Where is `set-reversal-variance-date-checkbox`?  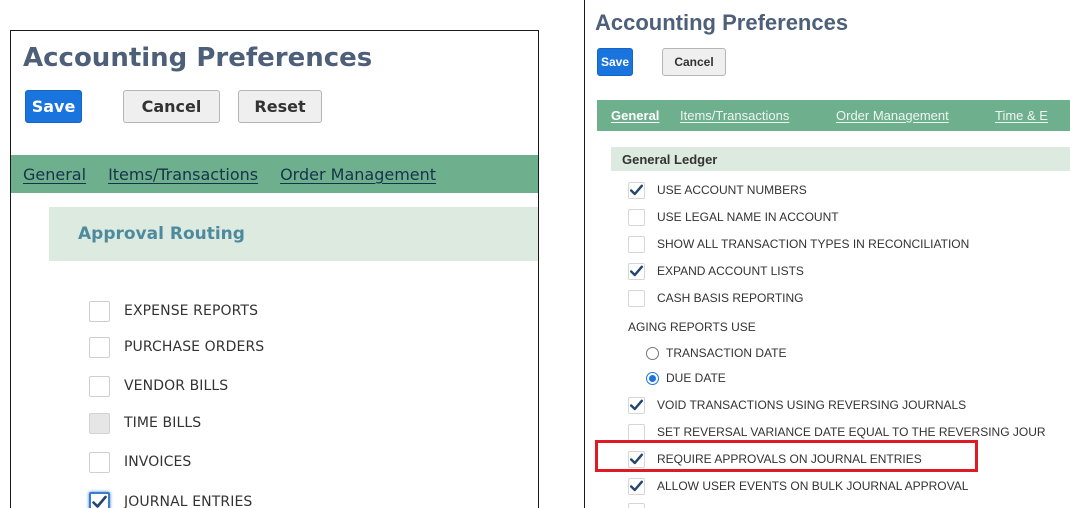
set-reversal-variance-date-checkbox is located at coordinates (636, 432).